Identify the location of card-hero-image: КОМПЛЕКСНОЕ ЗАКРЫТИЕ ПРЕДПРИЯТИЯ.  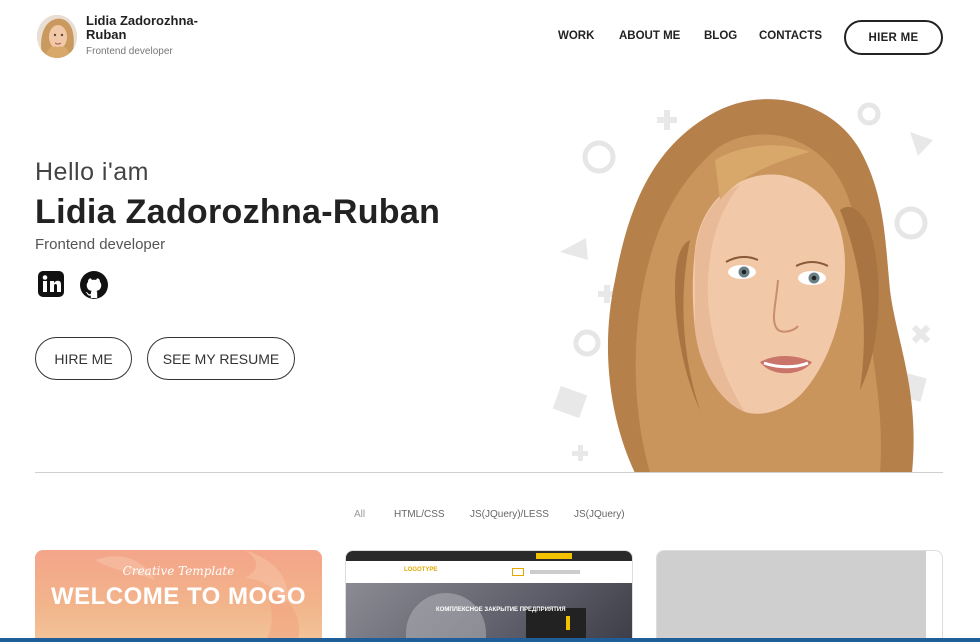
(489, 612).